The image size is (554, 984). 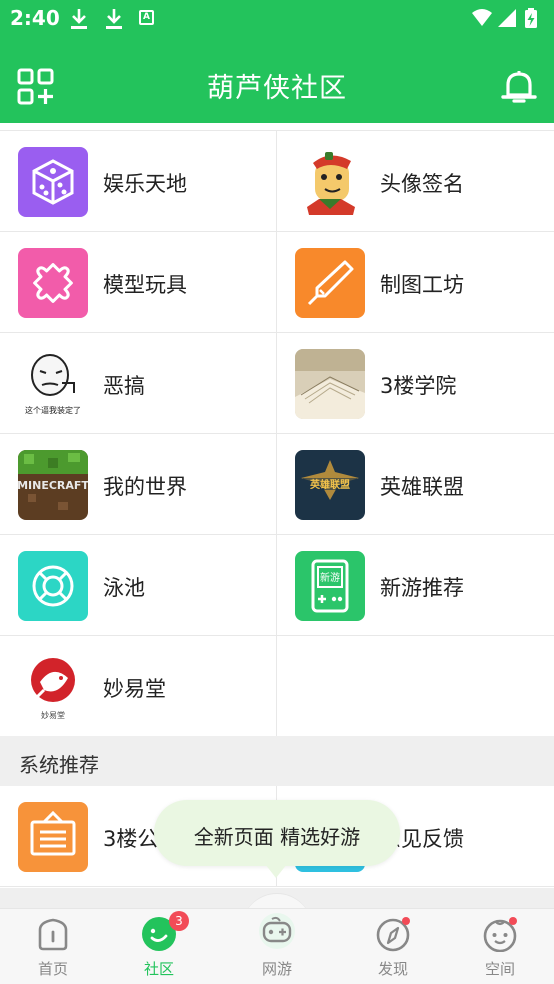 What do you see at coordinates (53, 837) in the screenshot?
I see `sign-board-icon` at bounding box center [53, 837].